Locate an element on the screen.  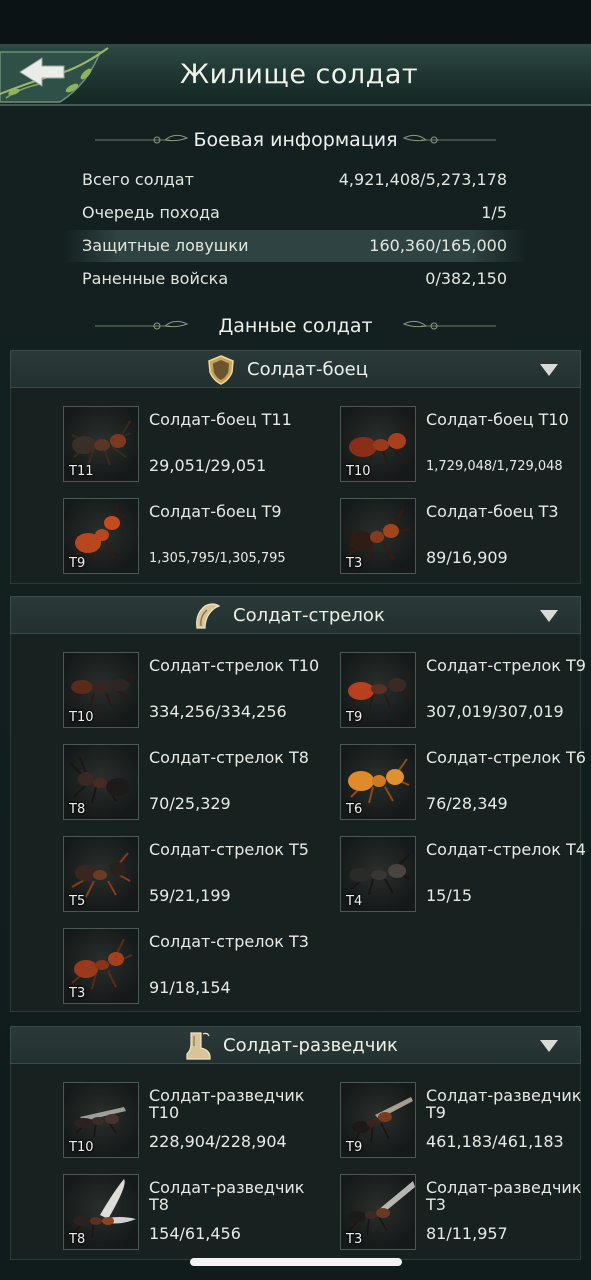
stat-value: 0/382,150 is located at coordinates (466, 278).